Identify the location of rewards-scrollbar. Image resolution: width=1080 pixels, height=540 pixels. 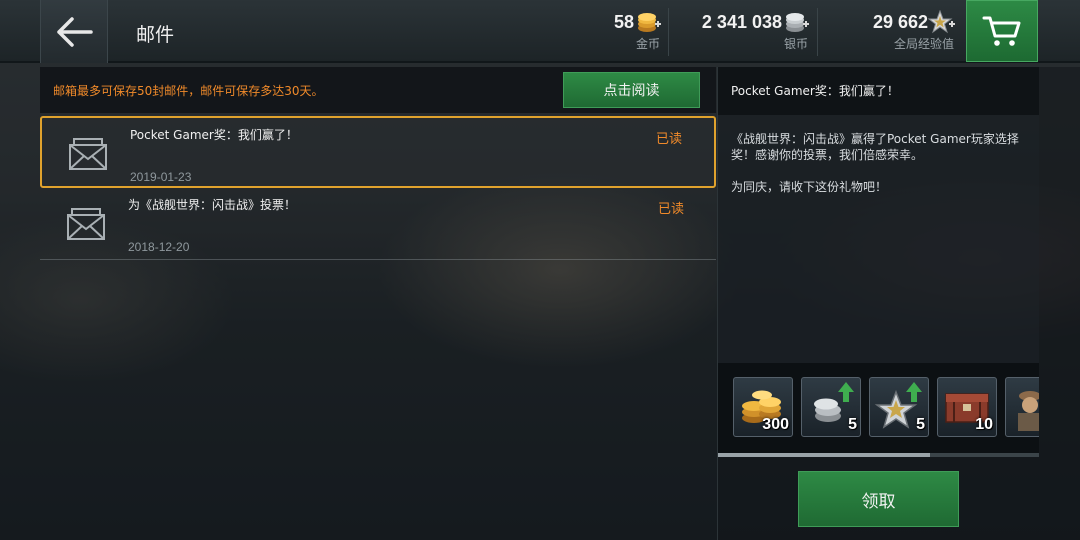
(878, 455).